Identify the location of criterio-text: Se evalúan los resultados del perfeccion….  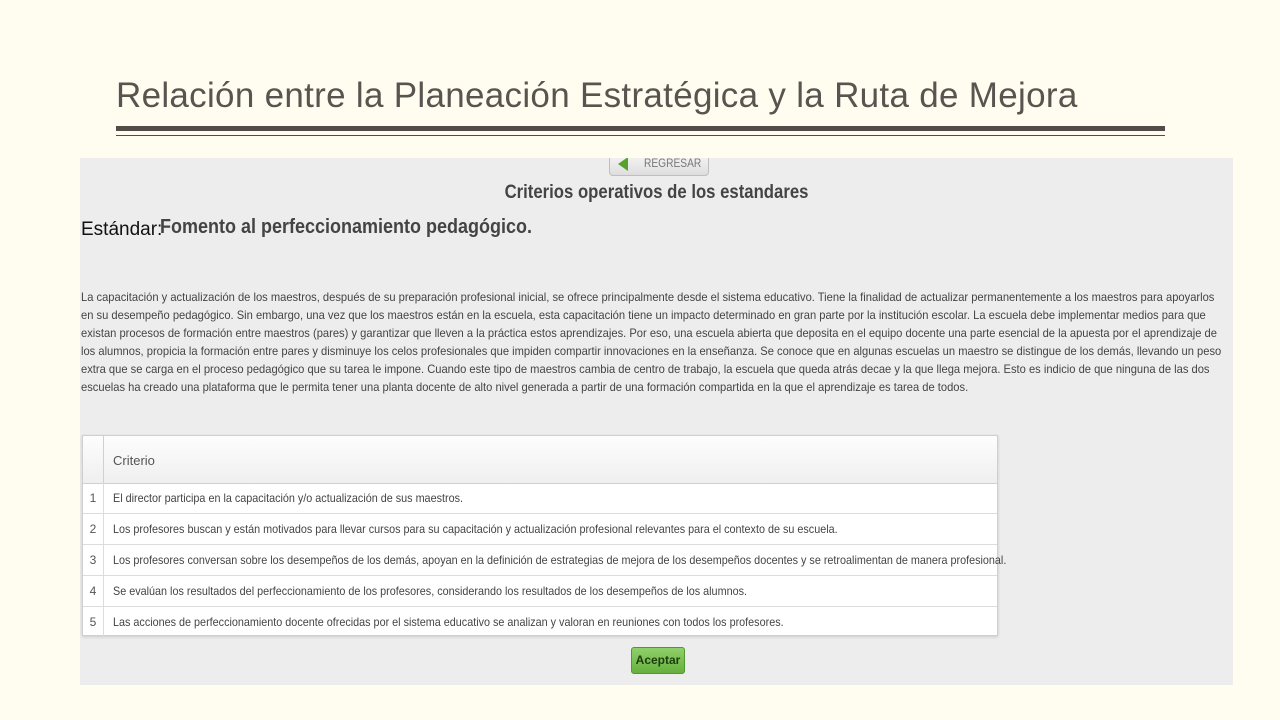
(430, 591).